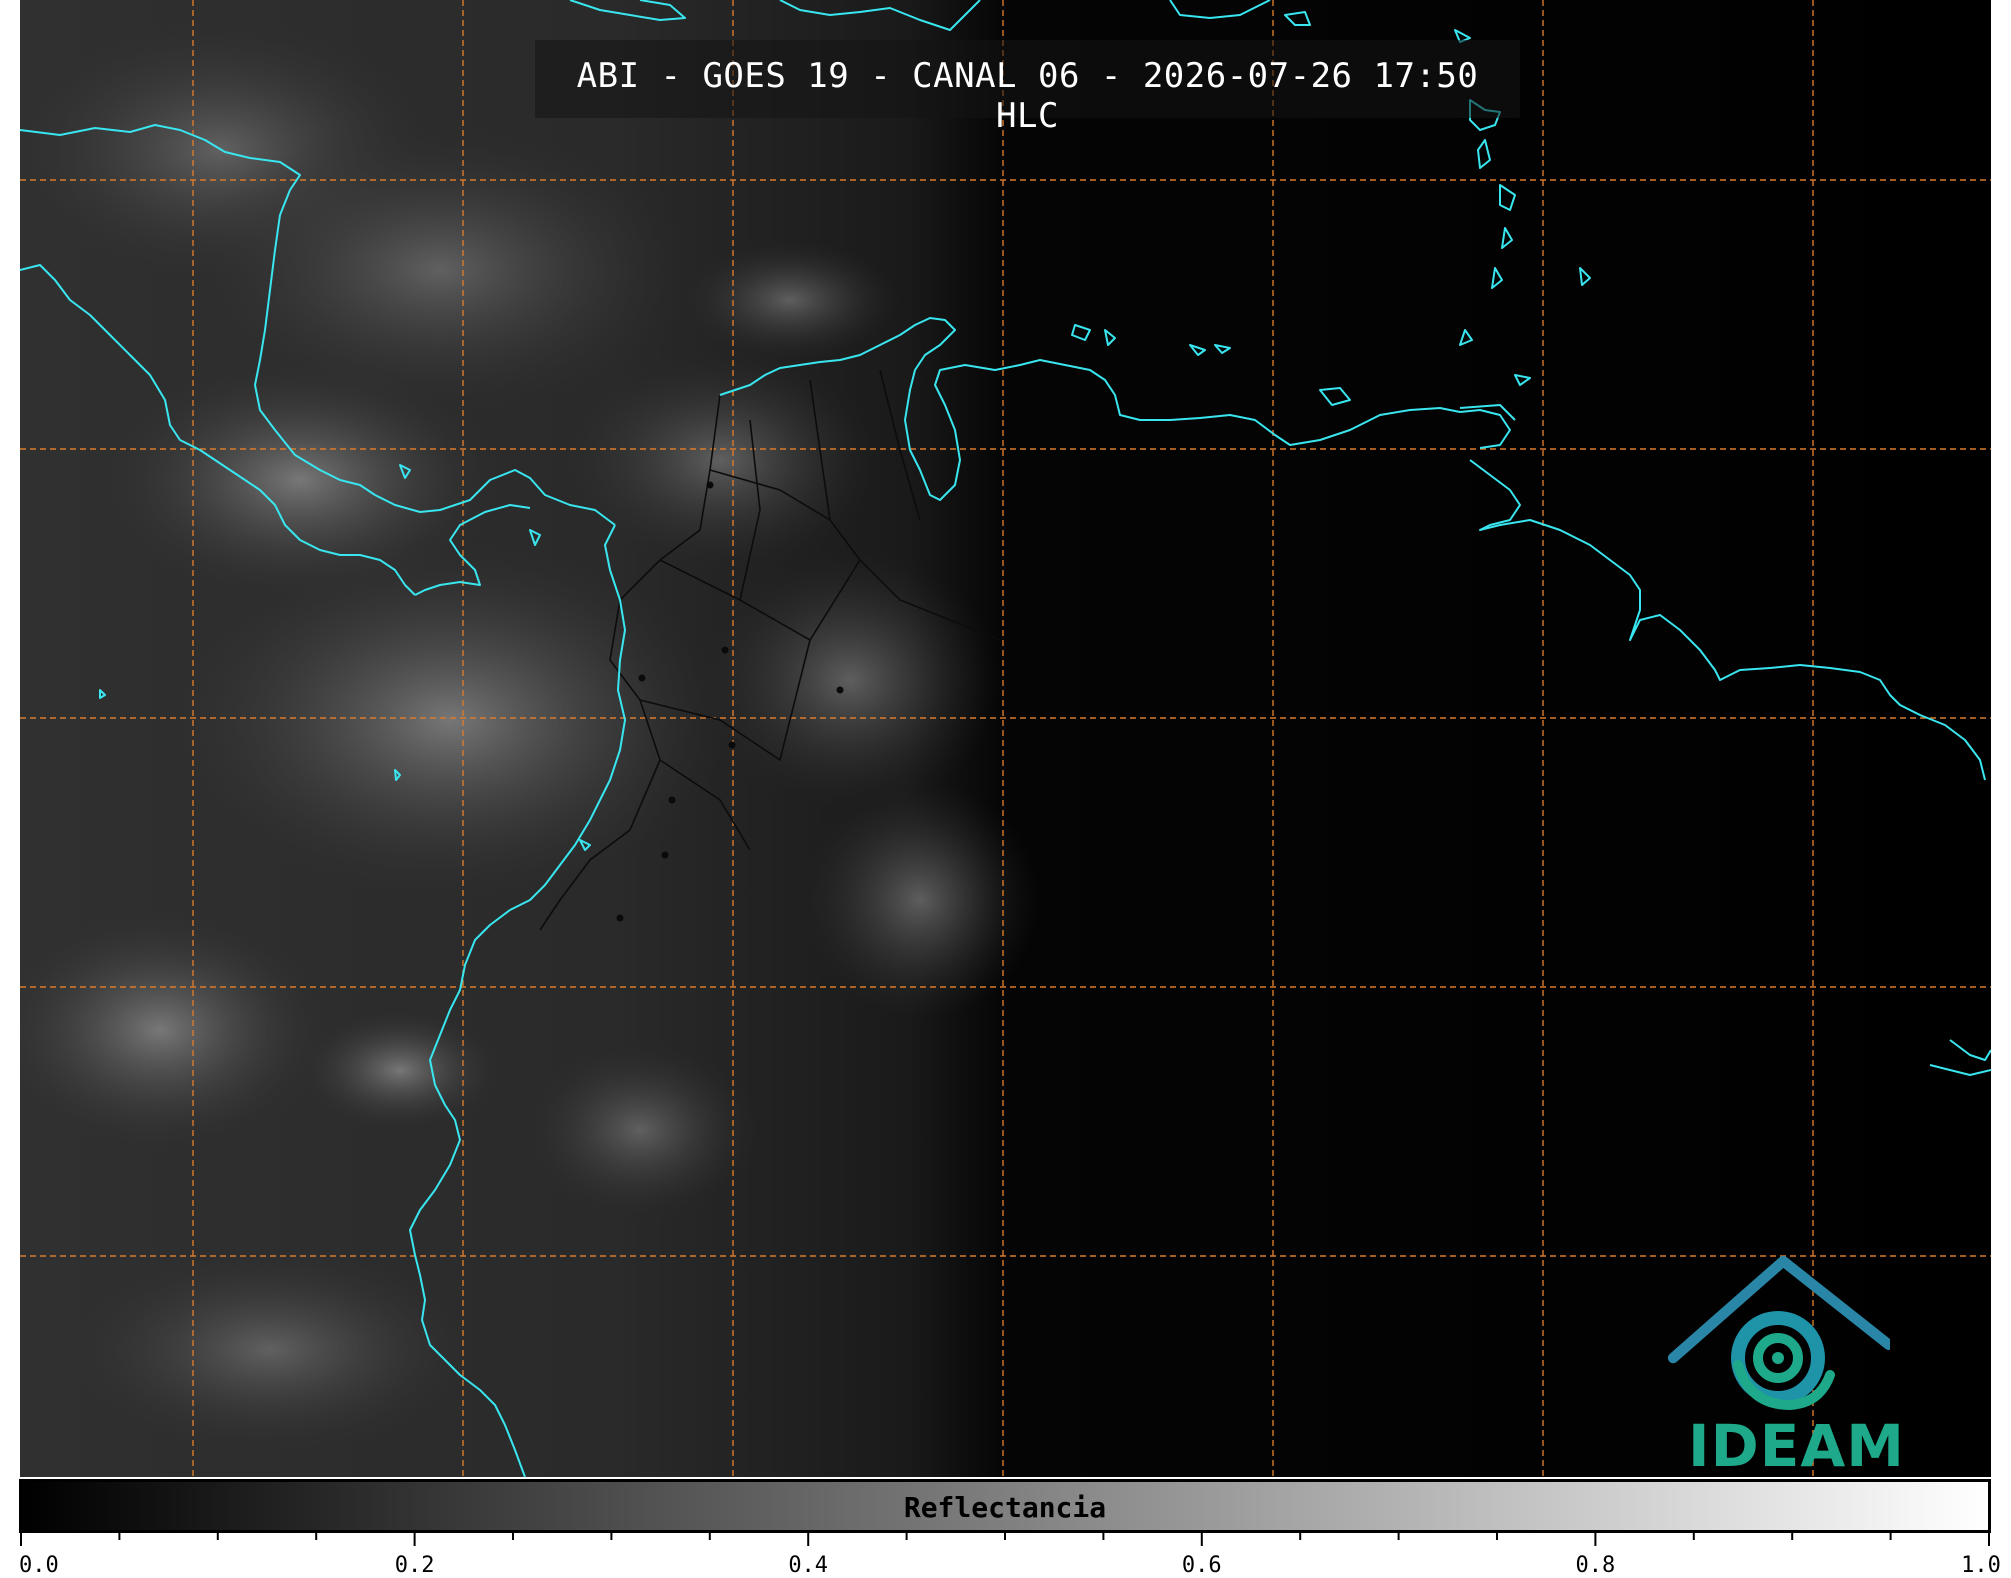 The width and height of the screenshot is (2011, 1578). I want to click on colorbar-tick-label: 0.2, so click(414, 1565).